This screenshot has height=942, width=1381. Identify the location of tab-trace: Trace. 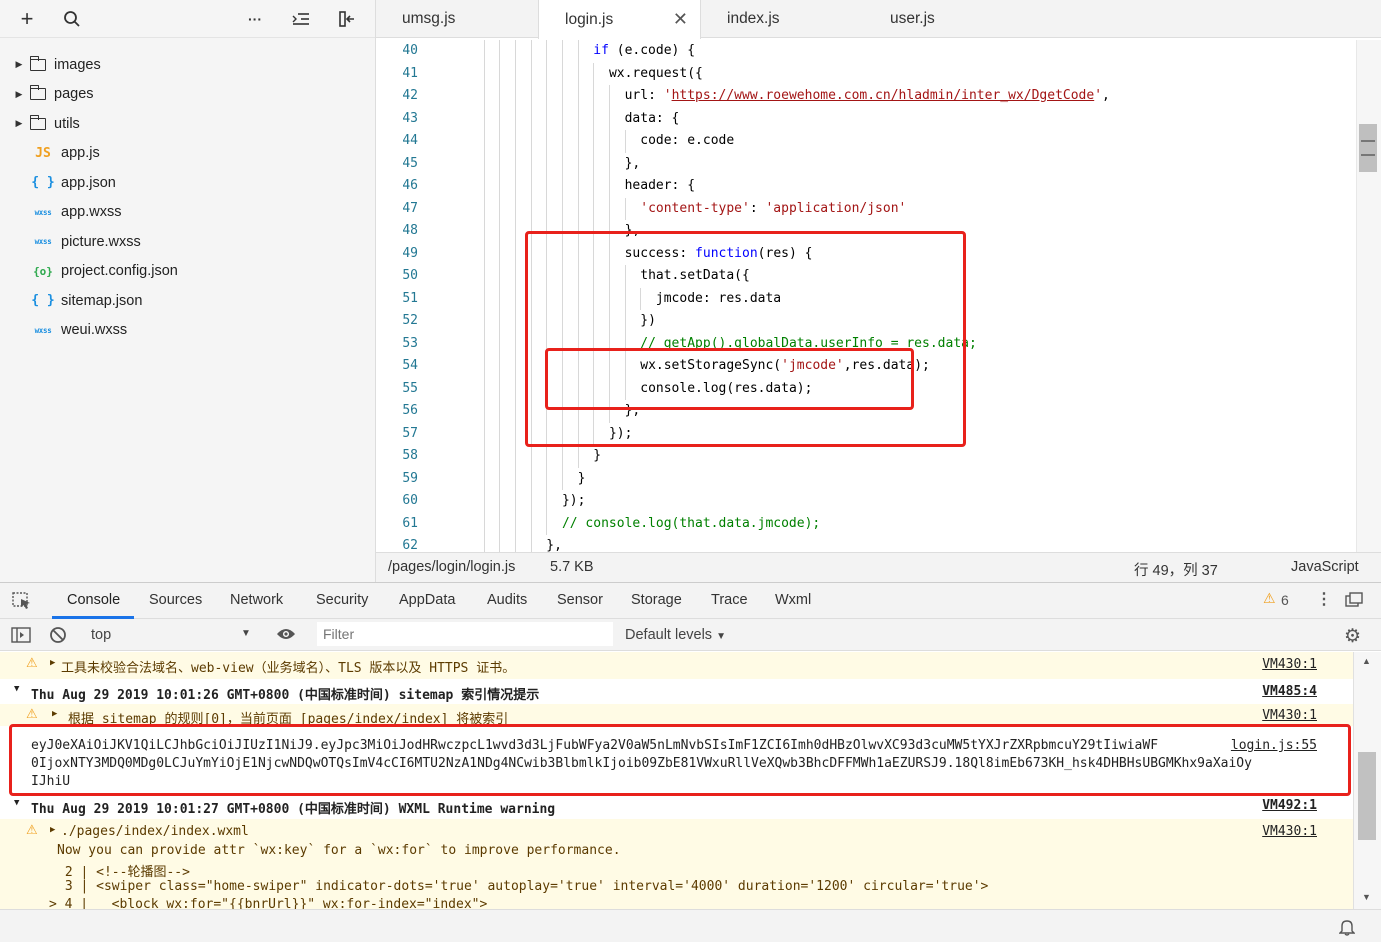
(729, 600).